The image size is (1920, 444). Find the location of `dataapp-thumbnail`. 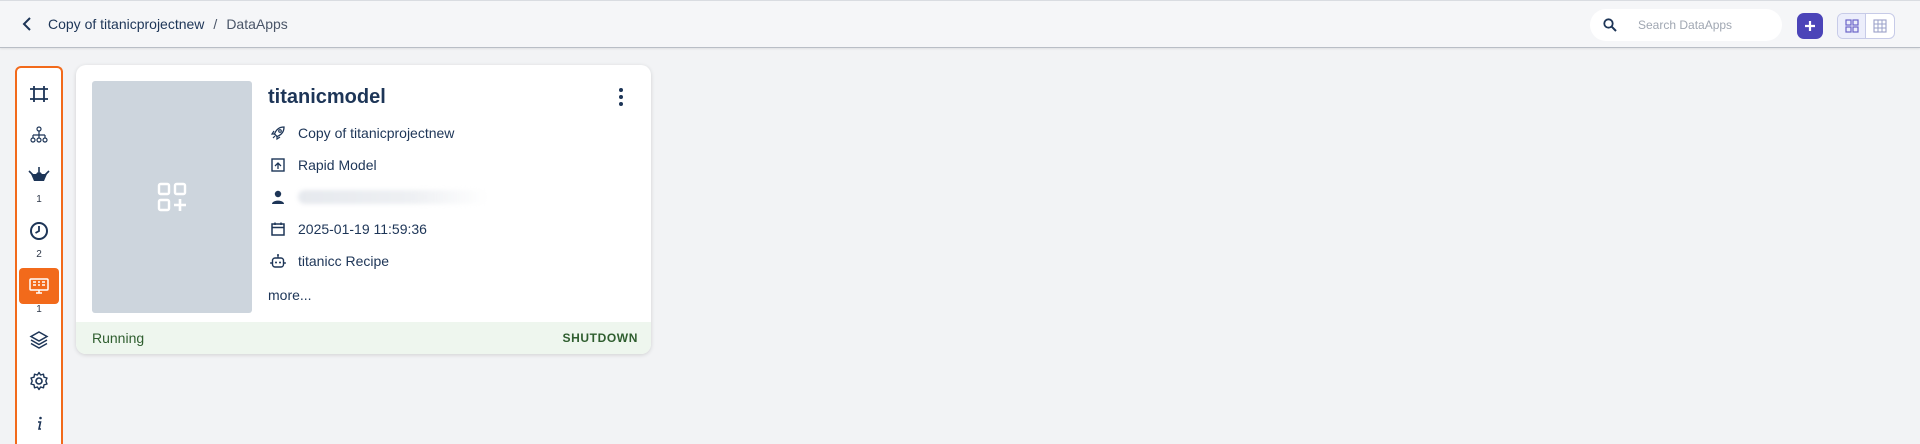

dataapp-thumbnail is located at coordinates (172, 197).